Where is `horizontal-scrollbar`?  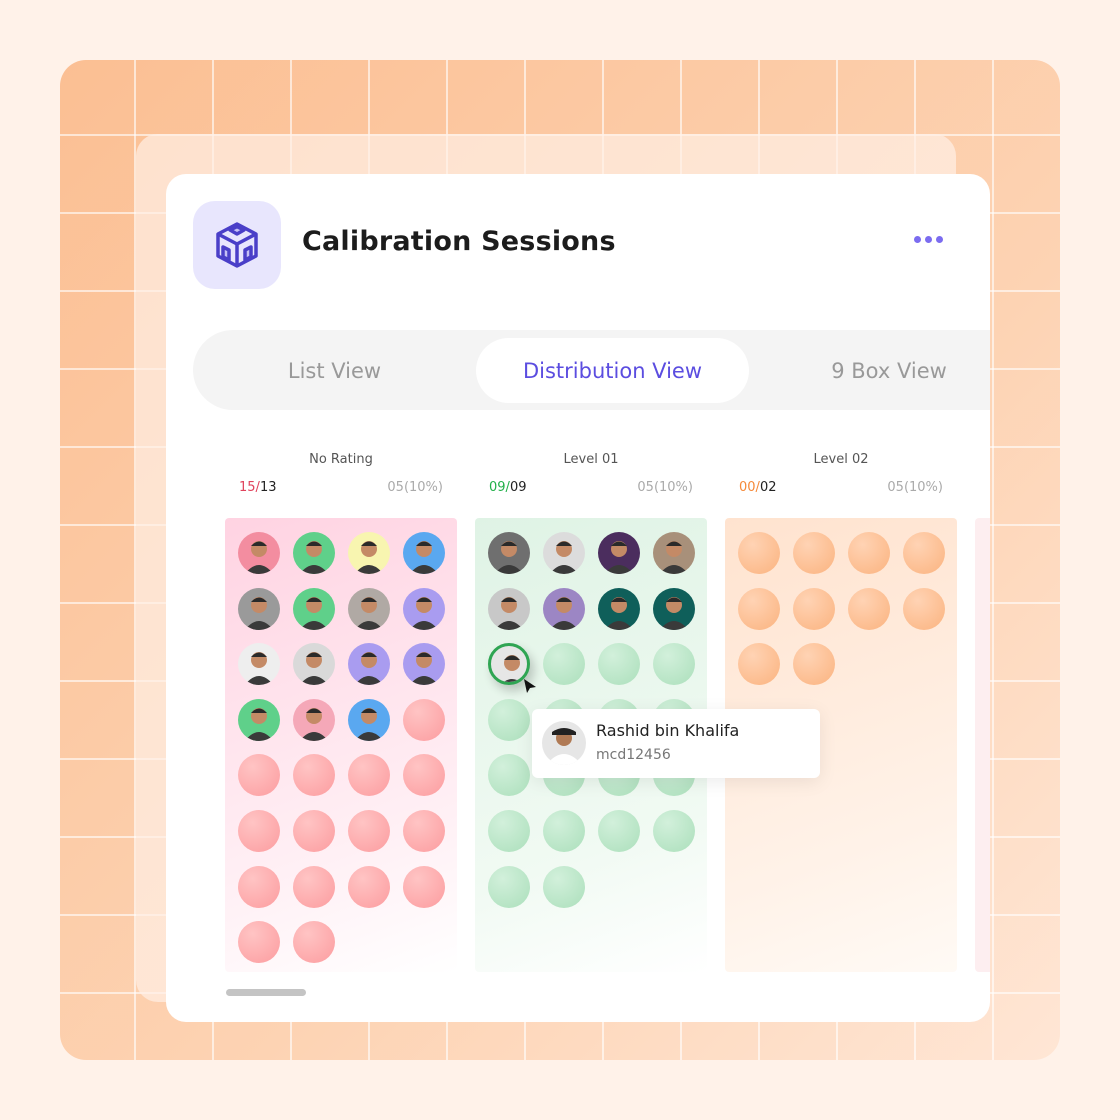 horizontal-scrollbar is located at coordinates (266, 992).